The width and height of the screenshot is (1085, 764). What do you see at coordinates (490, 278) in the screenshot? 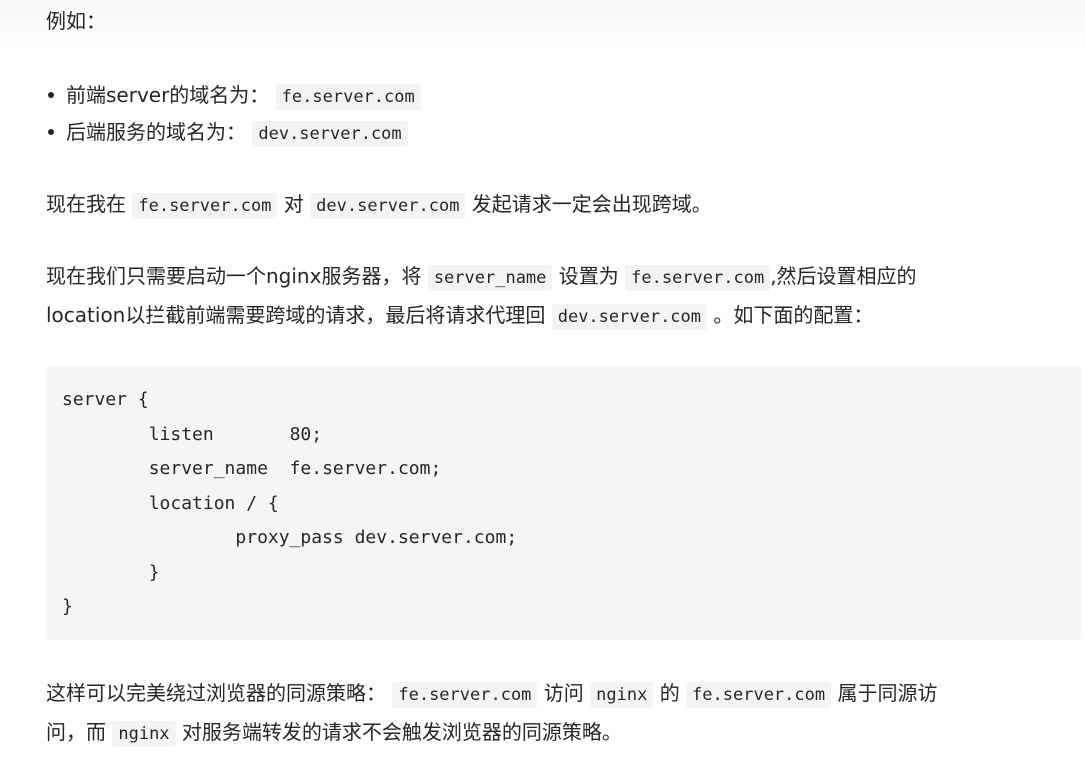
I see `inline-code: server_name` at bounding box center [490, 278].